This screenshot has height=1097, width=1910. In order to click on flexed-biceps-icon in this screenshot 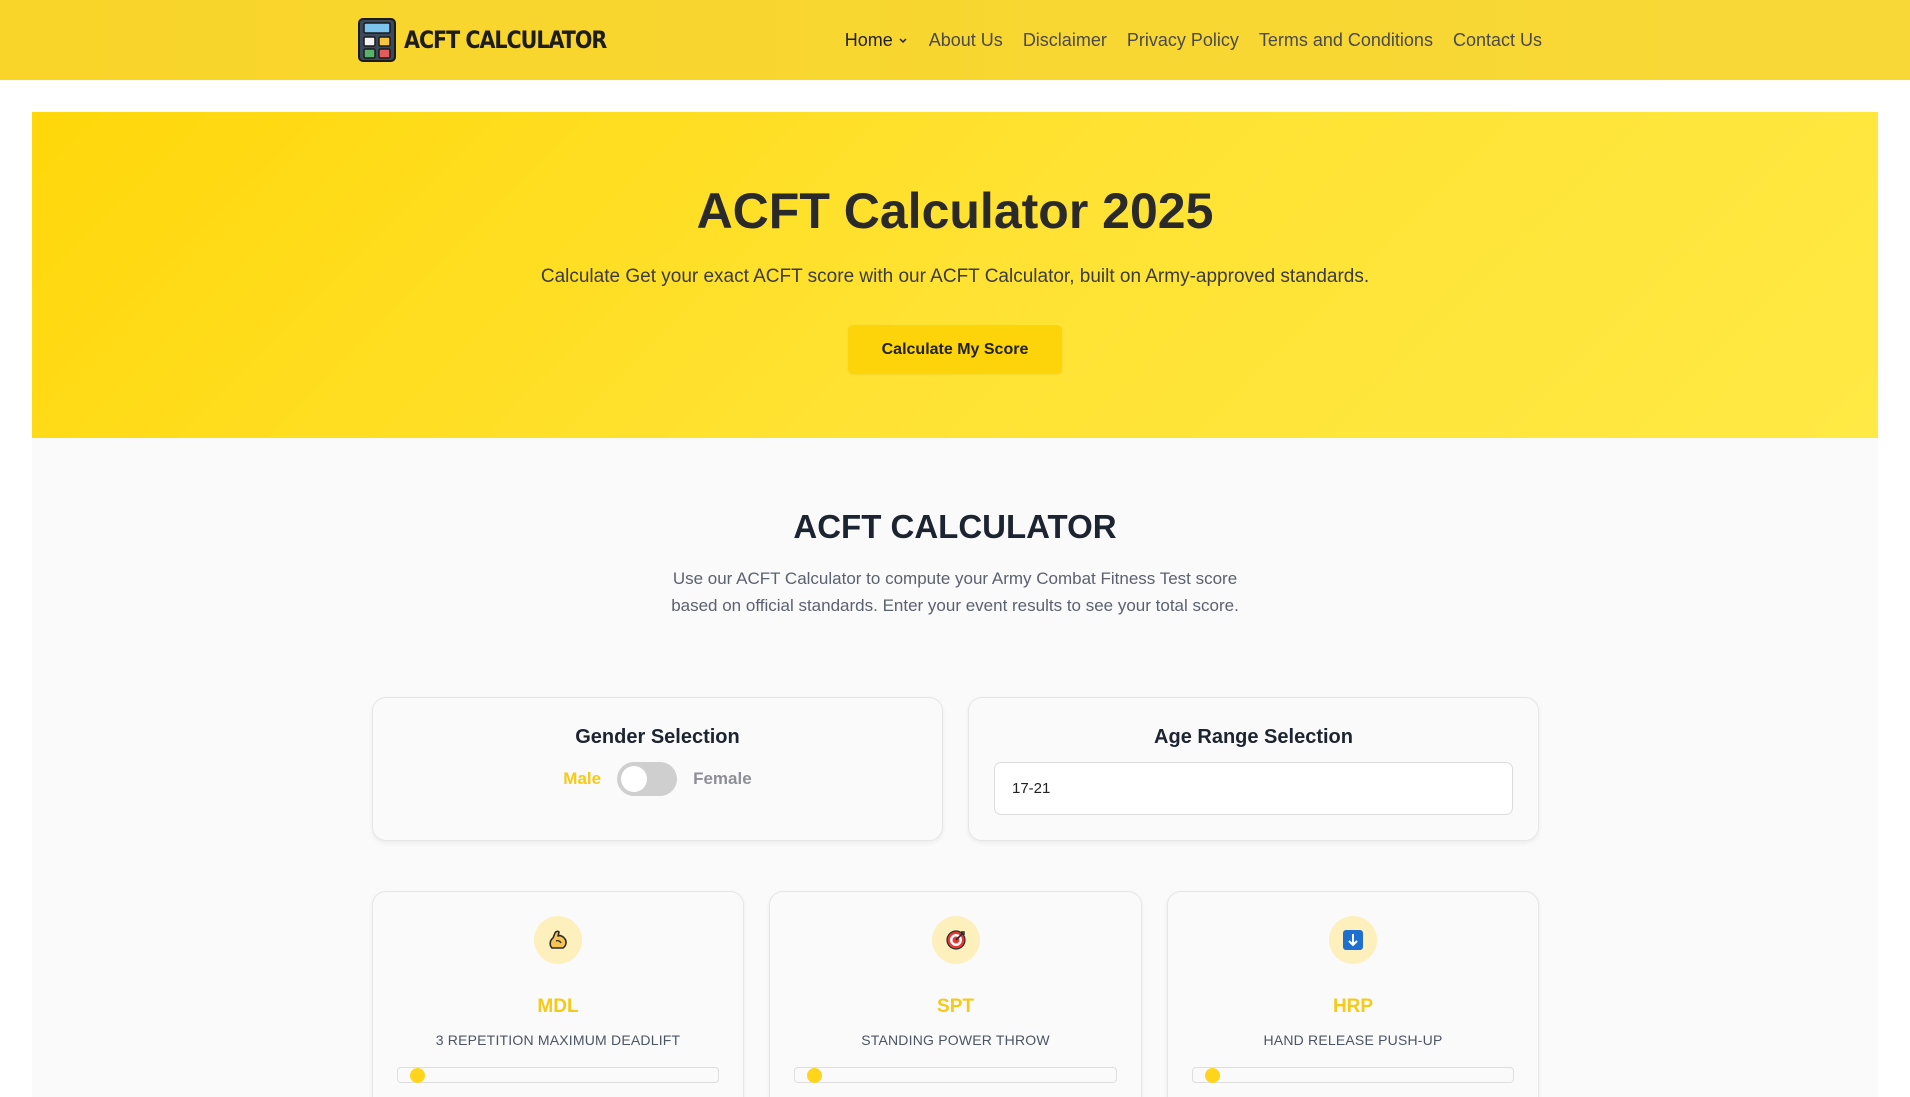, I will do `click(558, 939)`.